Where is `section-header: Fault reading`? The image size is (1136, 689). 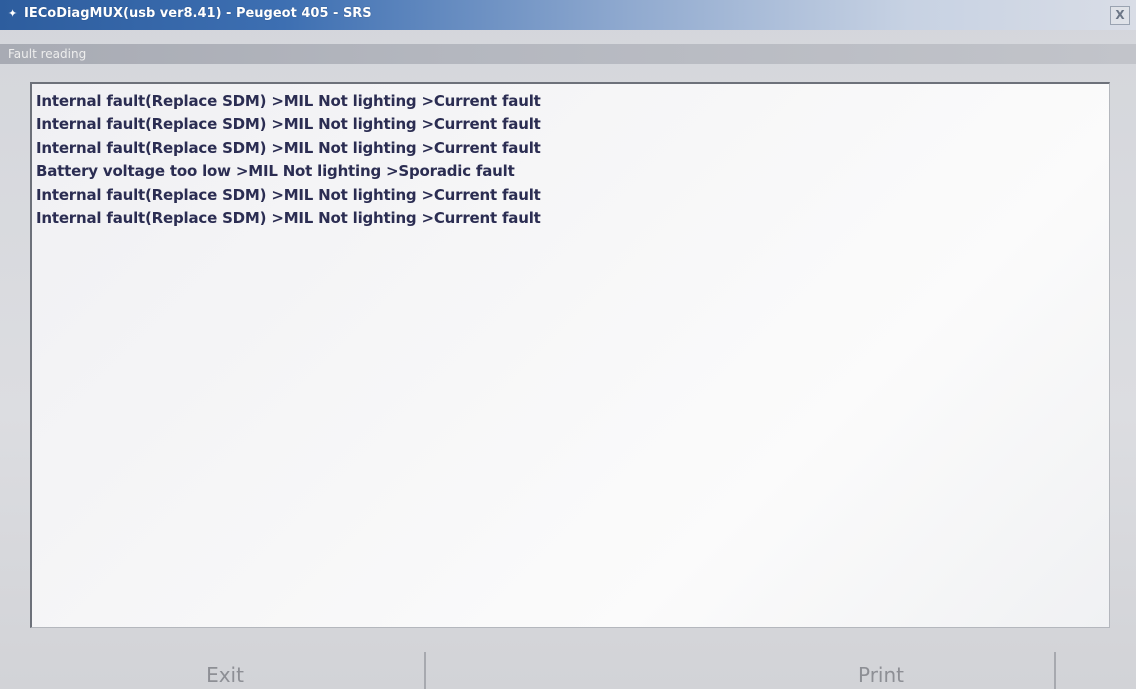 section-header: Fault reading is located at coordinates (568, 54).